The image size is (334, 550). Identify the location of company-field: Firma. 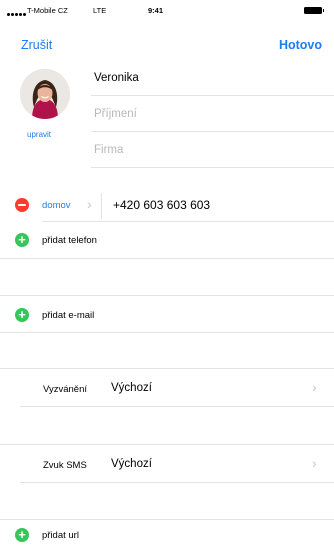
(214, 150).